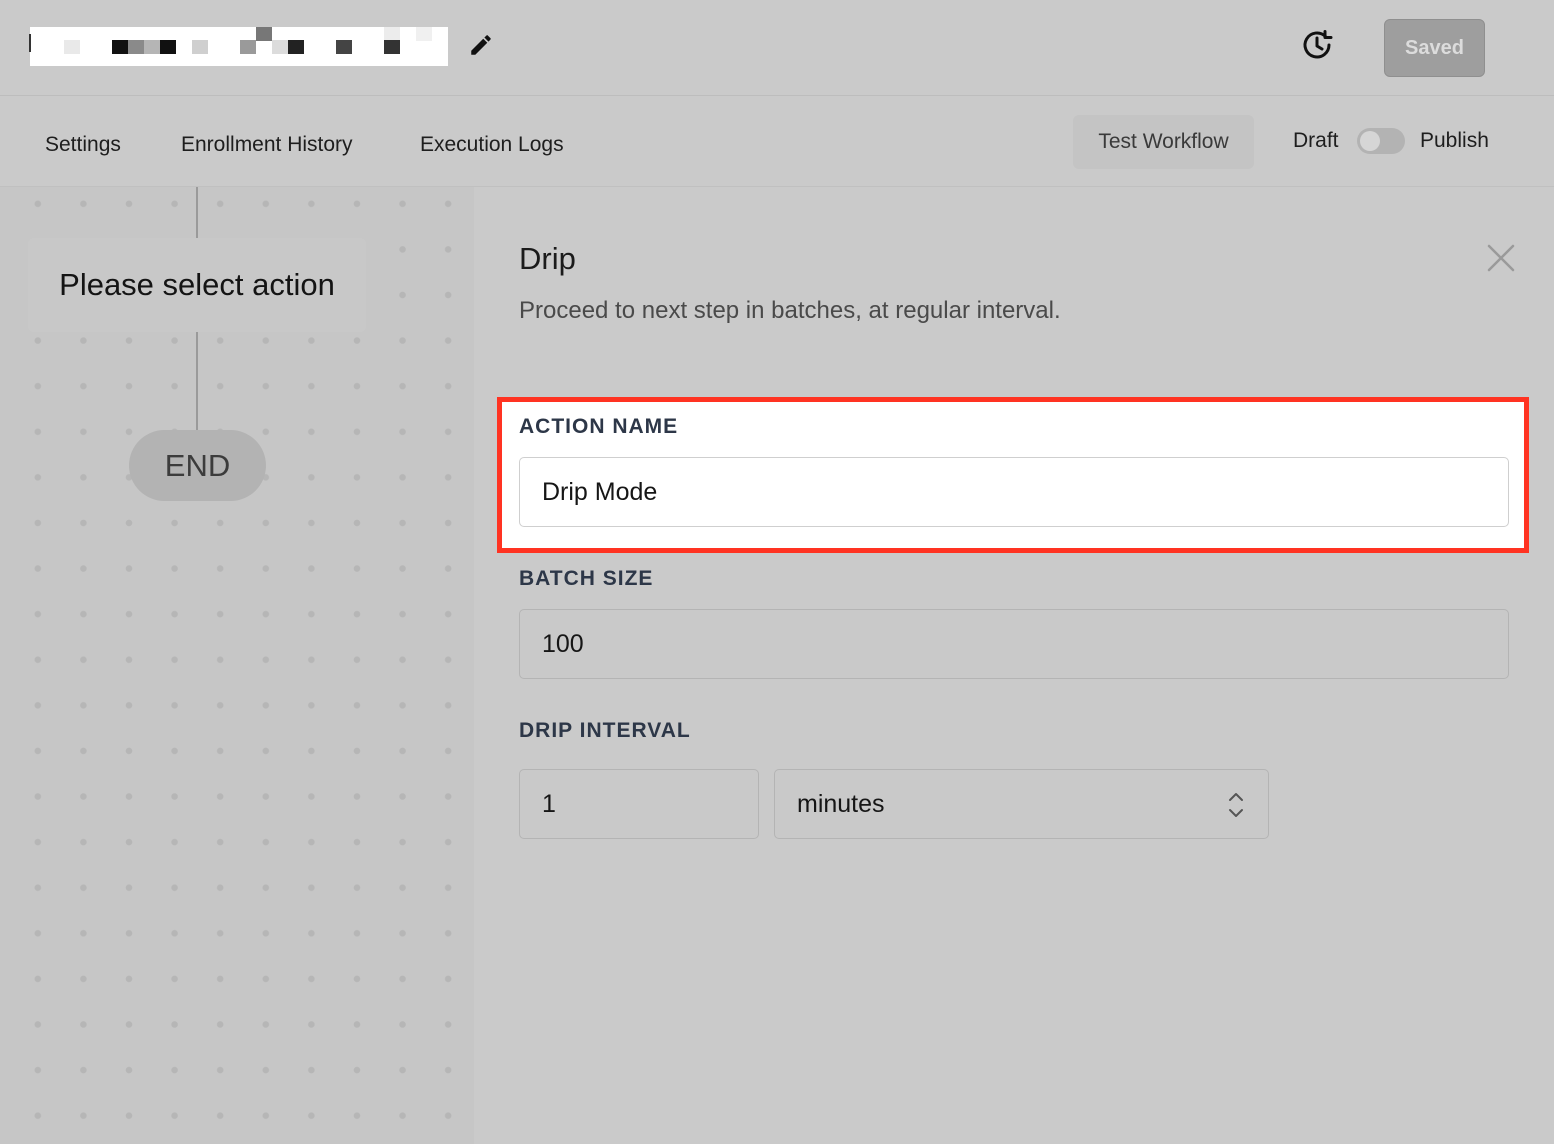 Image resolution: width=1554 pixels, height=1144 pixels. Describe the element at coordinates (1236, 805) in the screenshot. I see `chevron-up-down-icon` at that location.